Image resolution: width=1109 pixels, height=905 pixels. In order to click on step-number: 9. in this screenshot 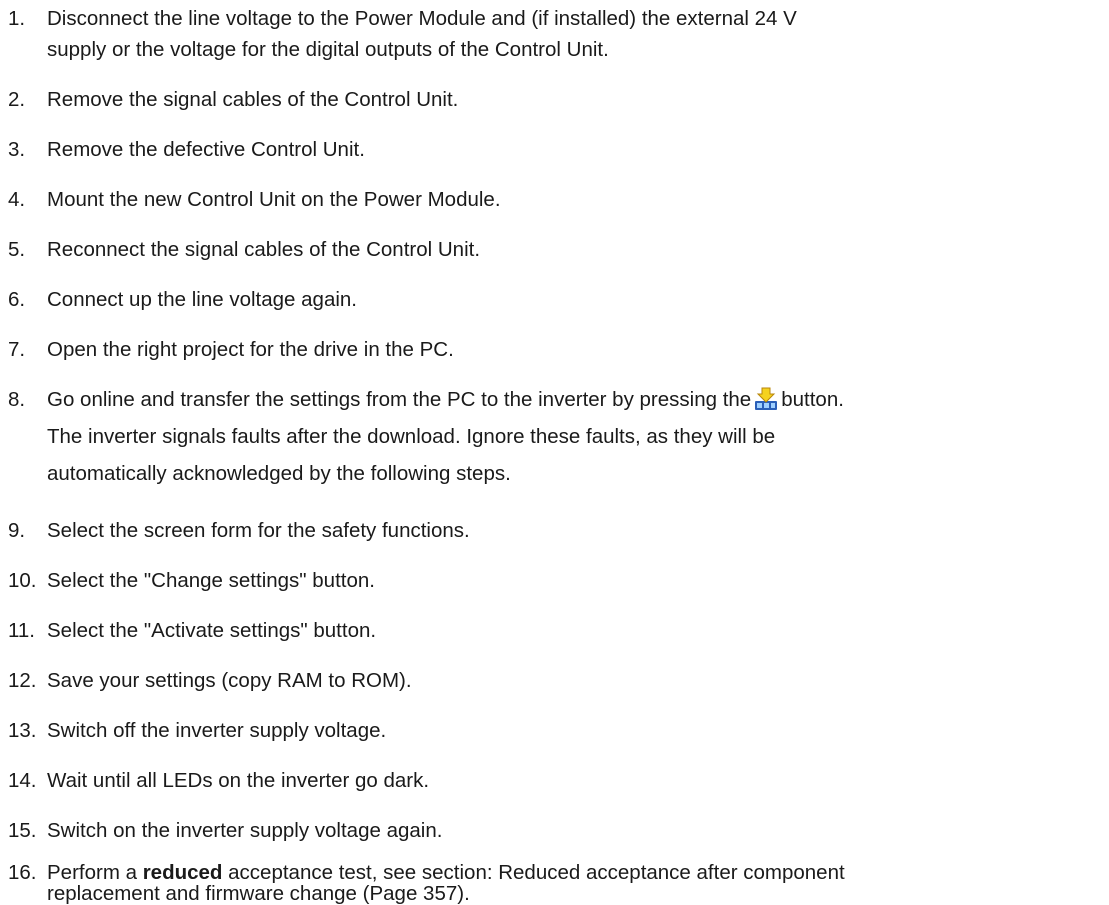, I will do `click(17, 530)`.